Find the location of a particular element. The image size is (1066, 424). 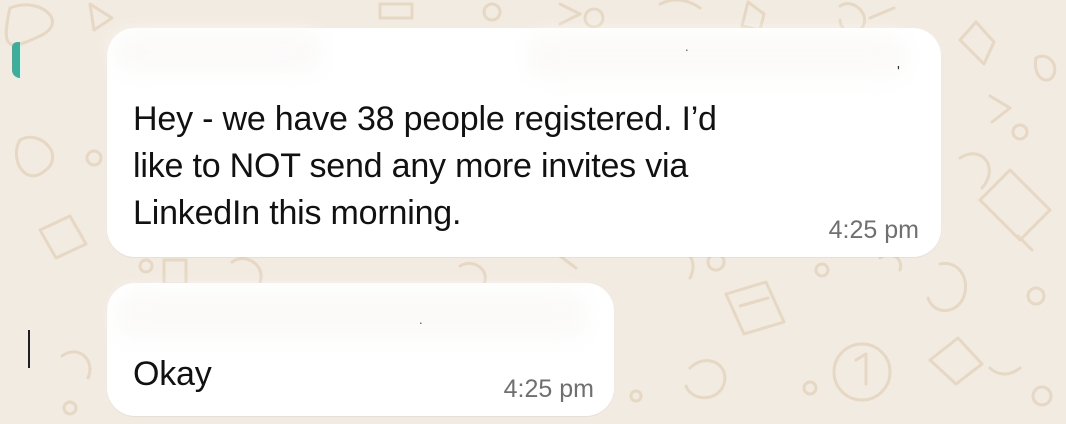

chat-edge-line is located at coordinates (29, 349).